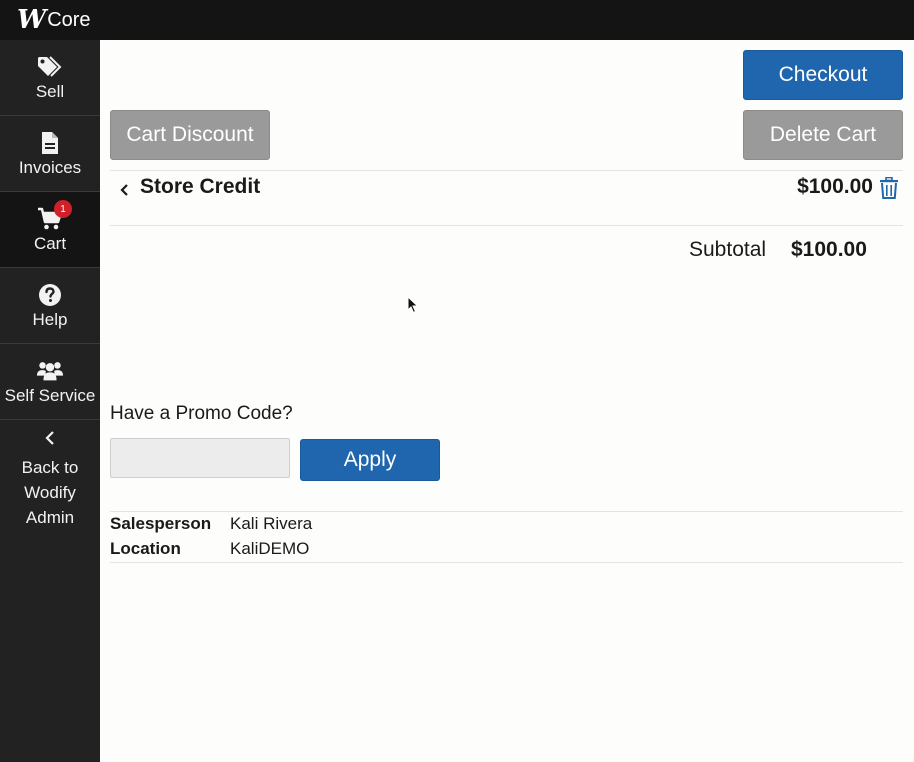 The width and height of the screenshot is (914, 762). Describe the element at coordinates (271, 523) in the screenshot. I see `salesperson-value: Kali Rivera` at that location.